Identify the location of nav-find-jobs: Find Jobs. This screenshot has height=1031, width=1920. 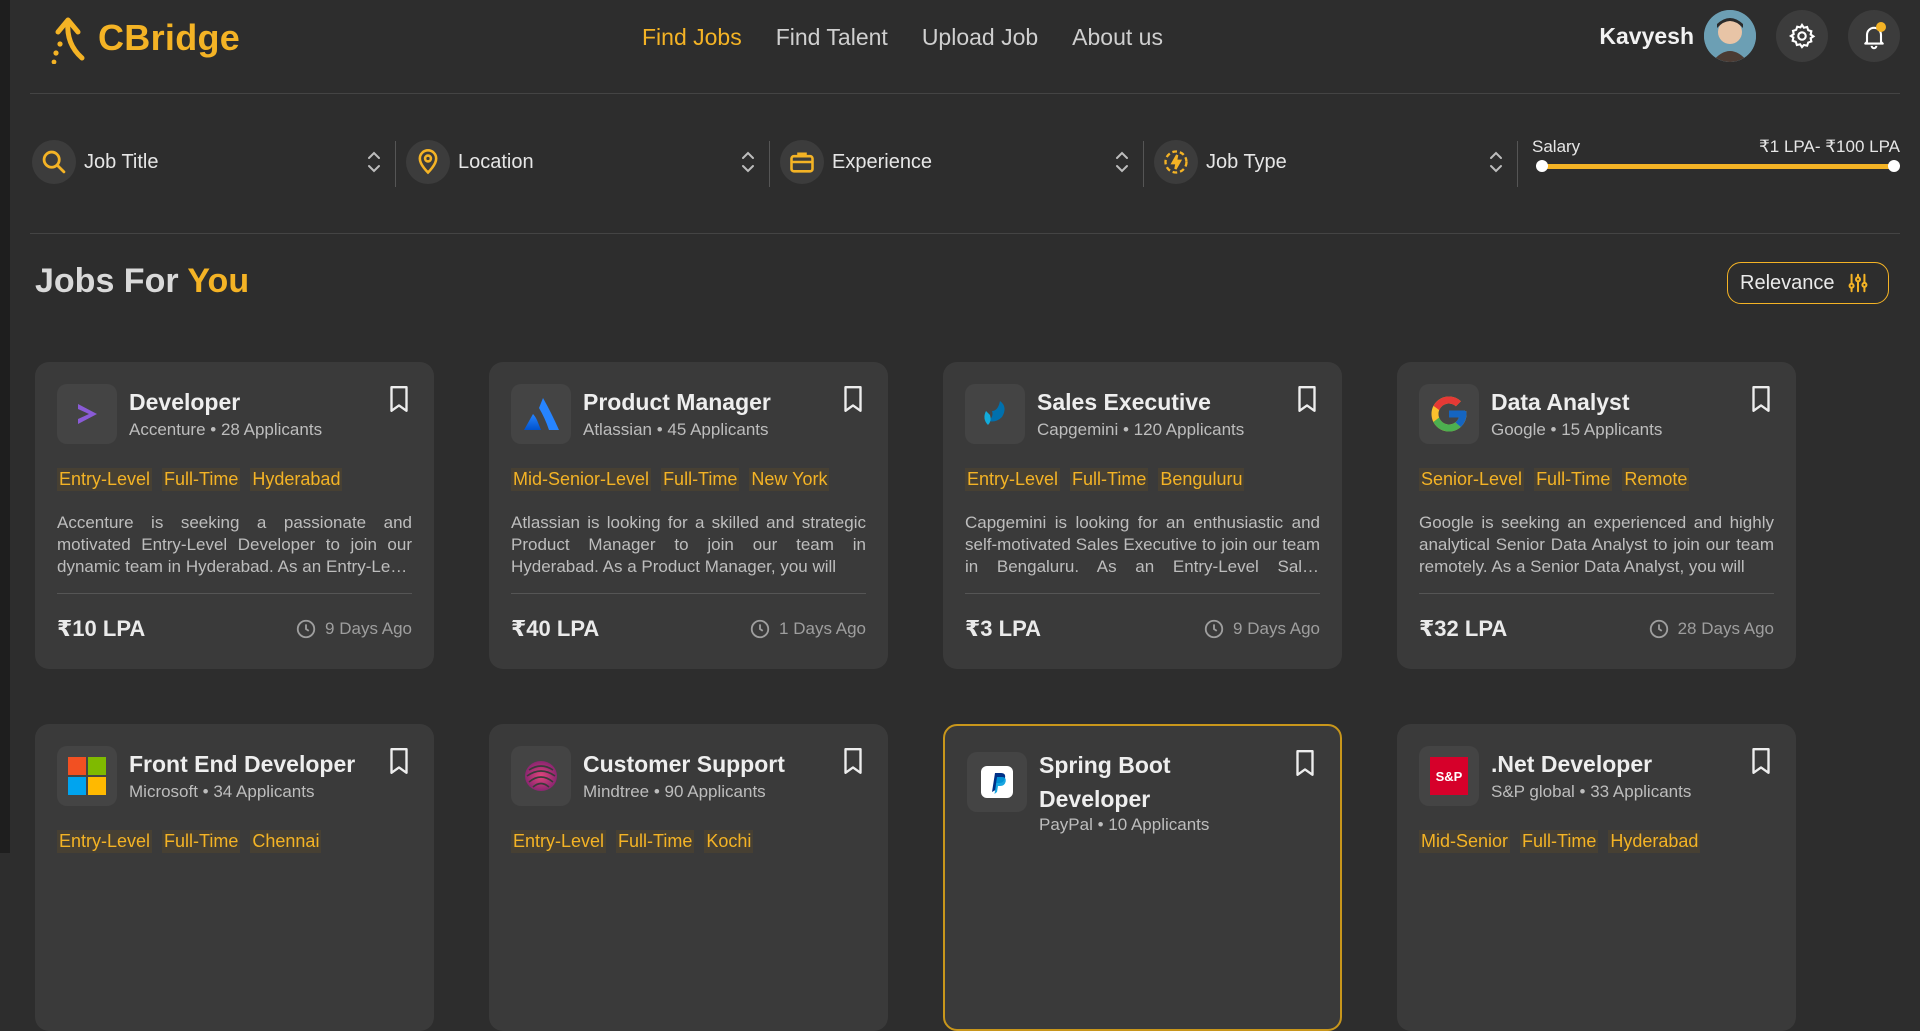
(692, 37).